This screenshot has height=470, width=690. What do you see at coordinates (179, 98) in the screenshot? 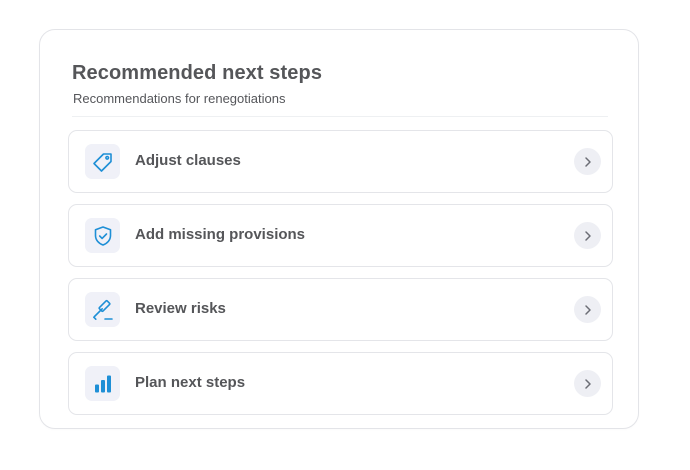
I see `card-subtitle: Recommendations for renegotiations` at bounding box center [179, 98].